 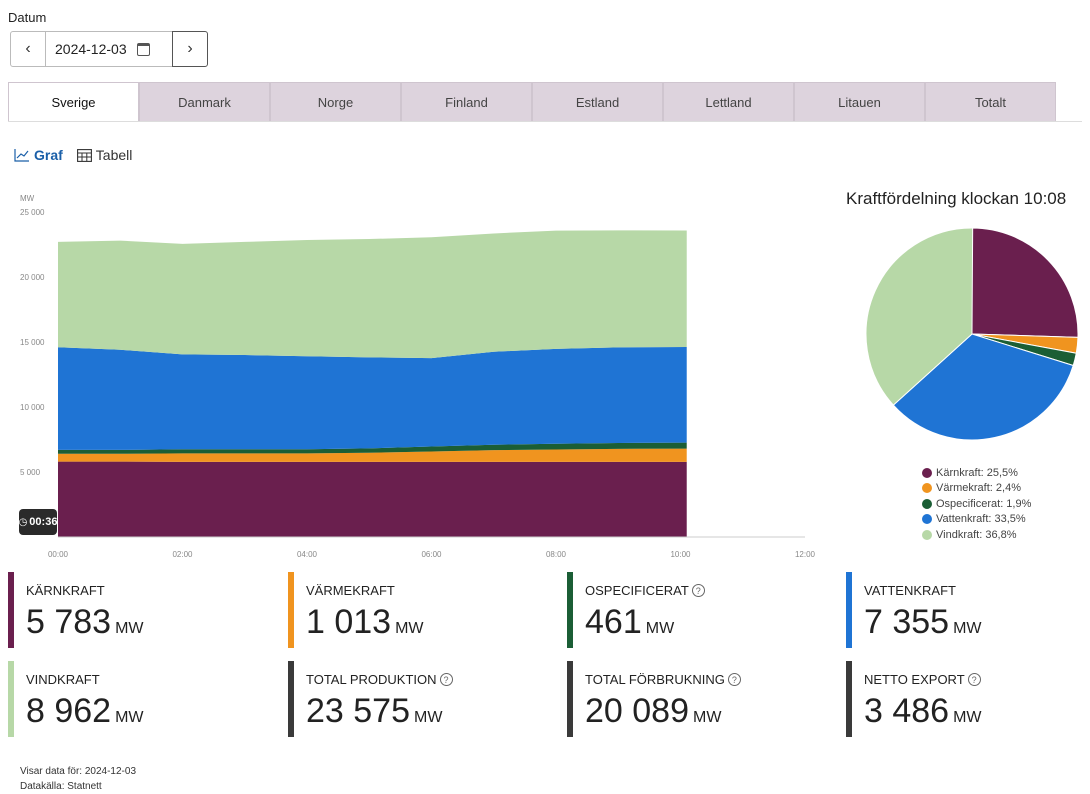 I want to click on card-title-text: VÄRMEKRAFT, so click(x=350, y=590).